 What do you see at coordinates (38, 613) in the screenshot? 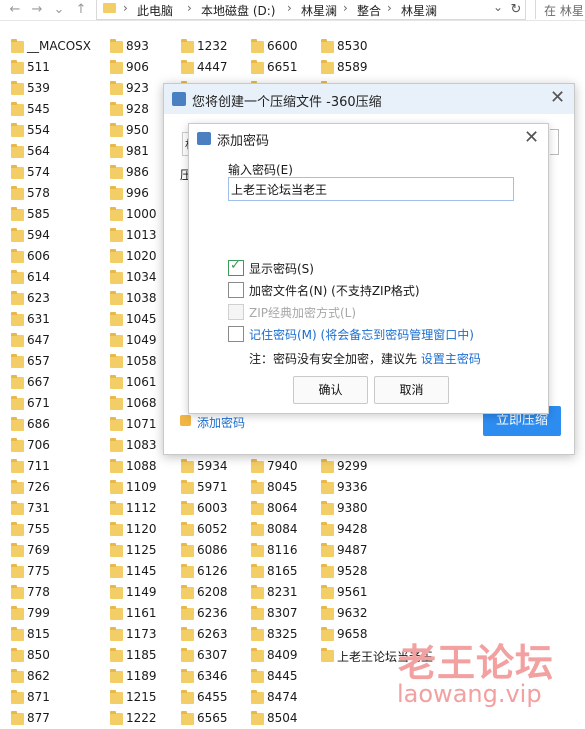
I see `folder-name: 799` at bounding box center [38, 613].